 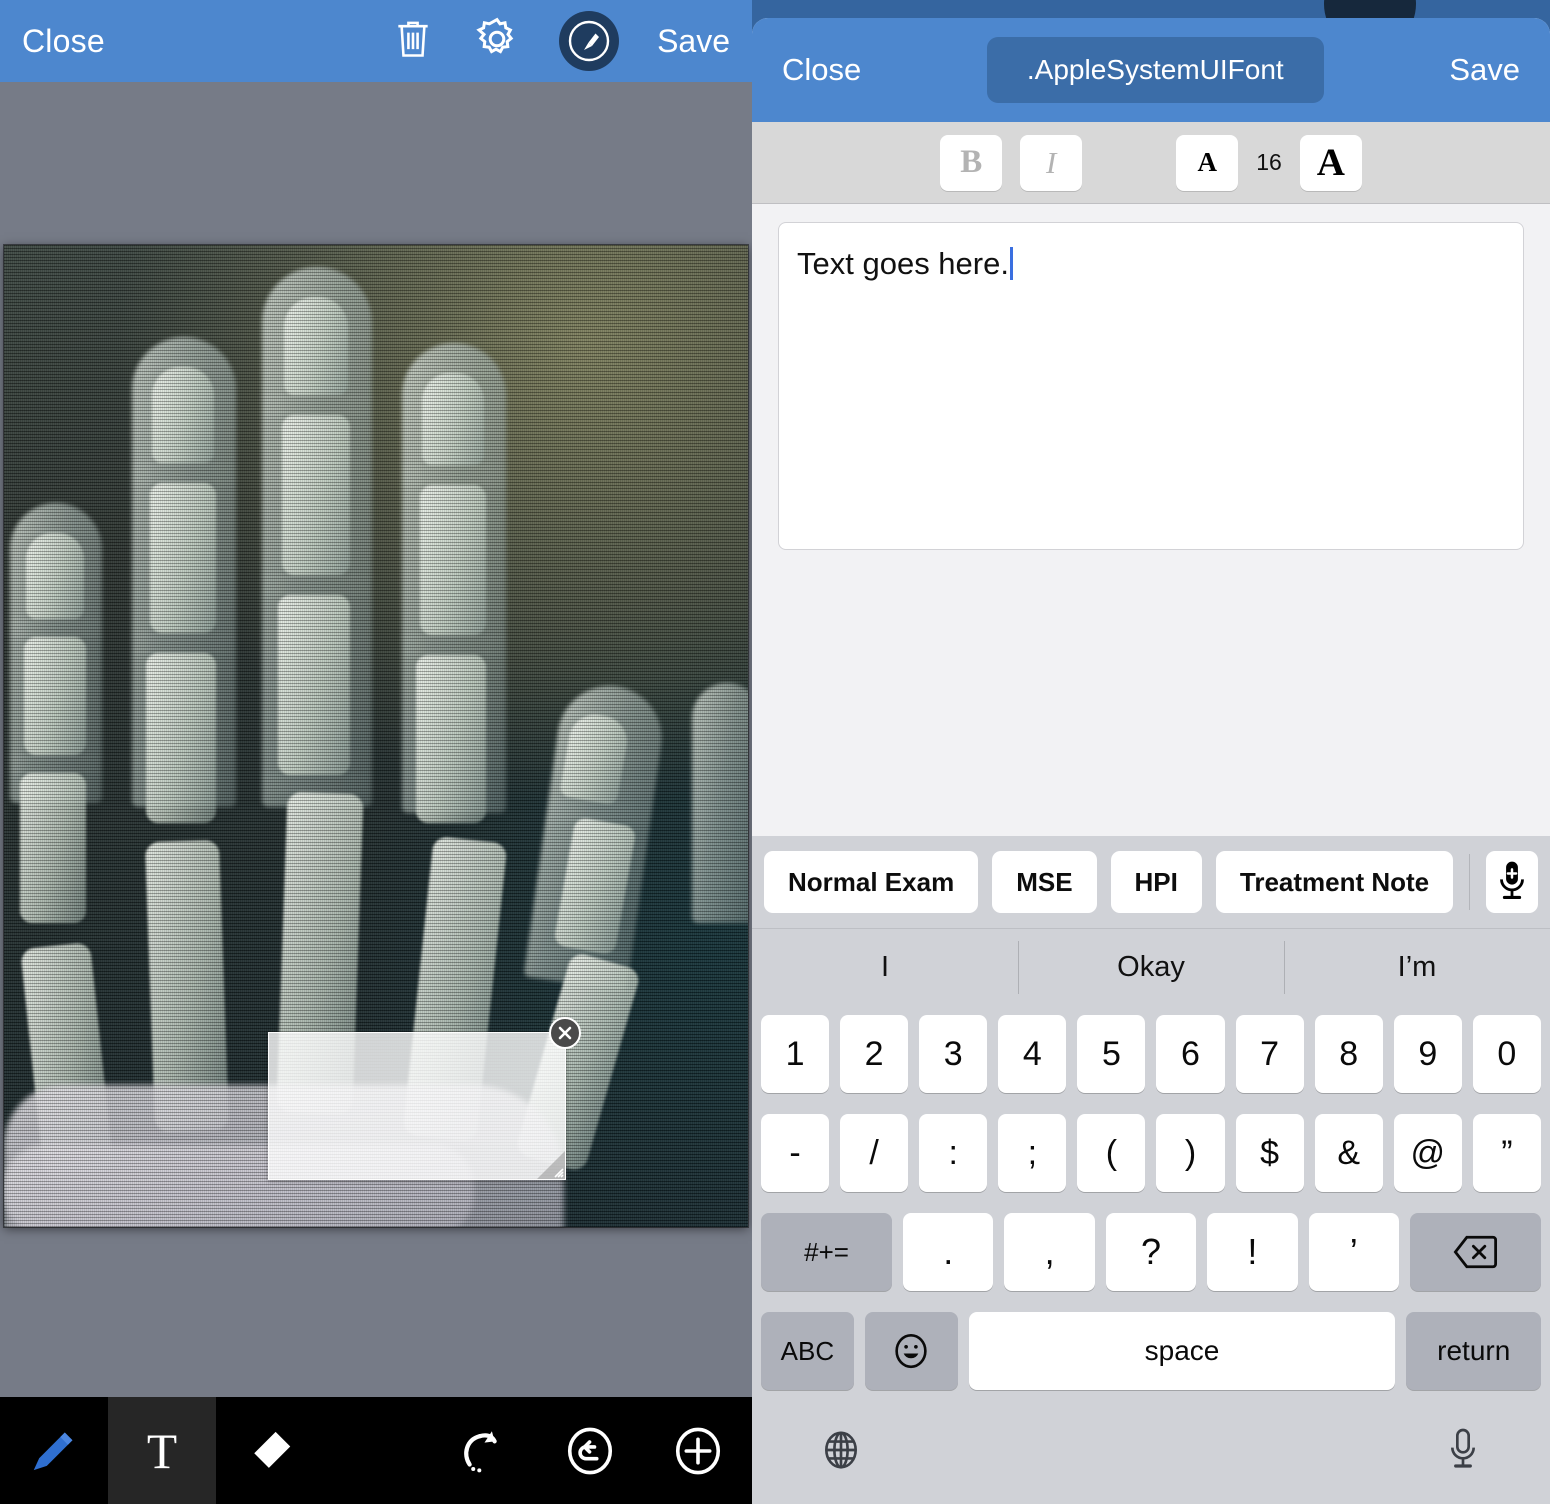 What do you see at coordinates (54, 1450) in the screenshot?
I see `pen-icon` at bounding box center [54, 1450].